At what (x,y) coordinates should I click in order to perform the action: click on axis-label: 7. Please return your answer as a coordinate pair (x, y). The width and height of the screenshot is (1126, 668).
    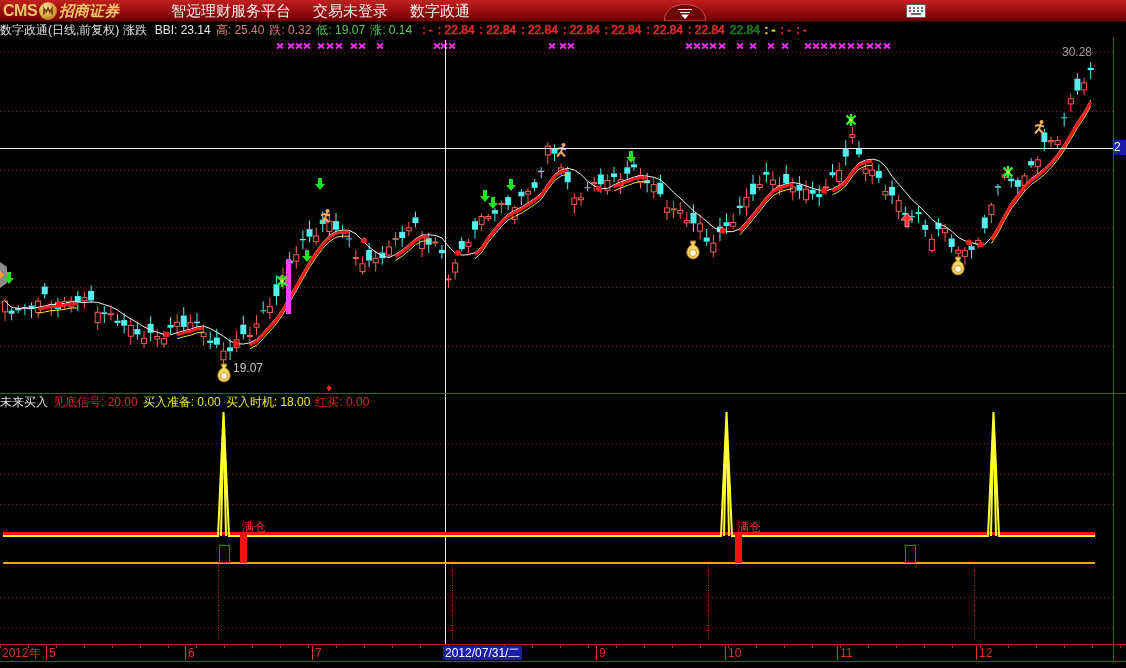
    Looking at the image, I should click on (317, 653).